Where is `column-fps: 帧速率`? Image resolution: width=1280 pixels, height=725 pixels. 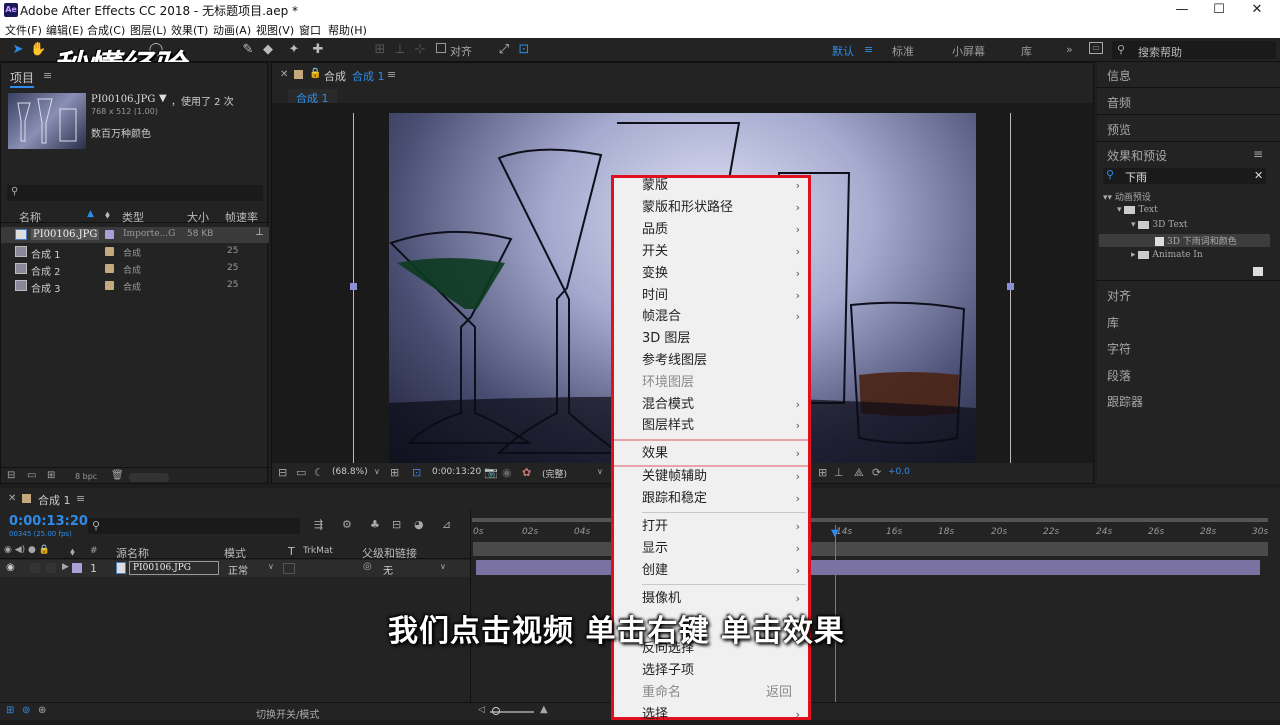 column-fps: 帧速率 is located at coordinates (241, 217).